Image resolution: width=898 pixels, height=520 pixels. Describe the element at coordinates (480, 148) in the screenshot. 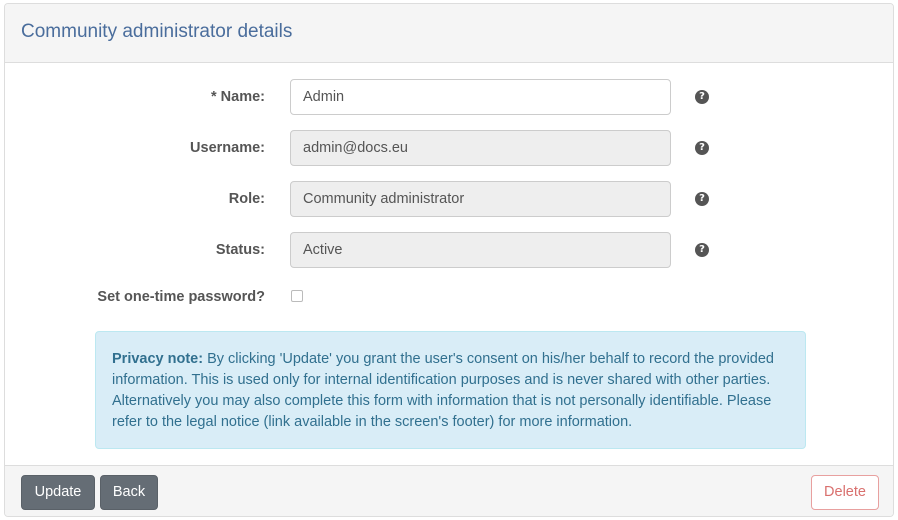

I see `username-input` at that location.